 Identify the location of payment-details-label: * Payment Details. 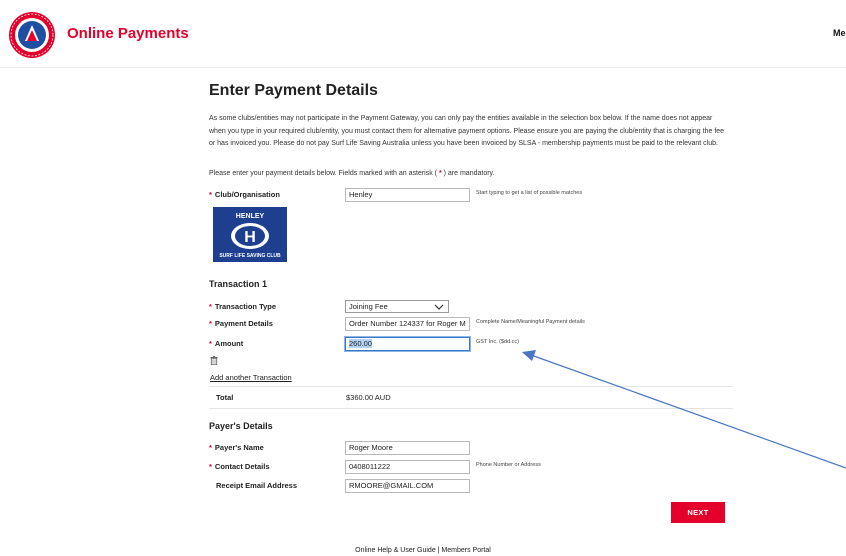
(241, 323).